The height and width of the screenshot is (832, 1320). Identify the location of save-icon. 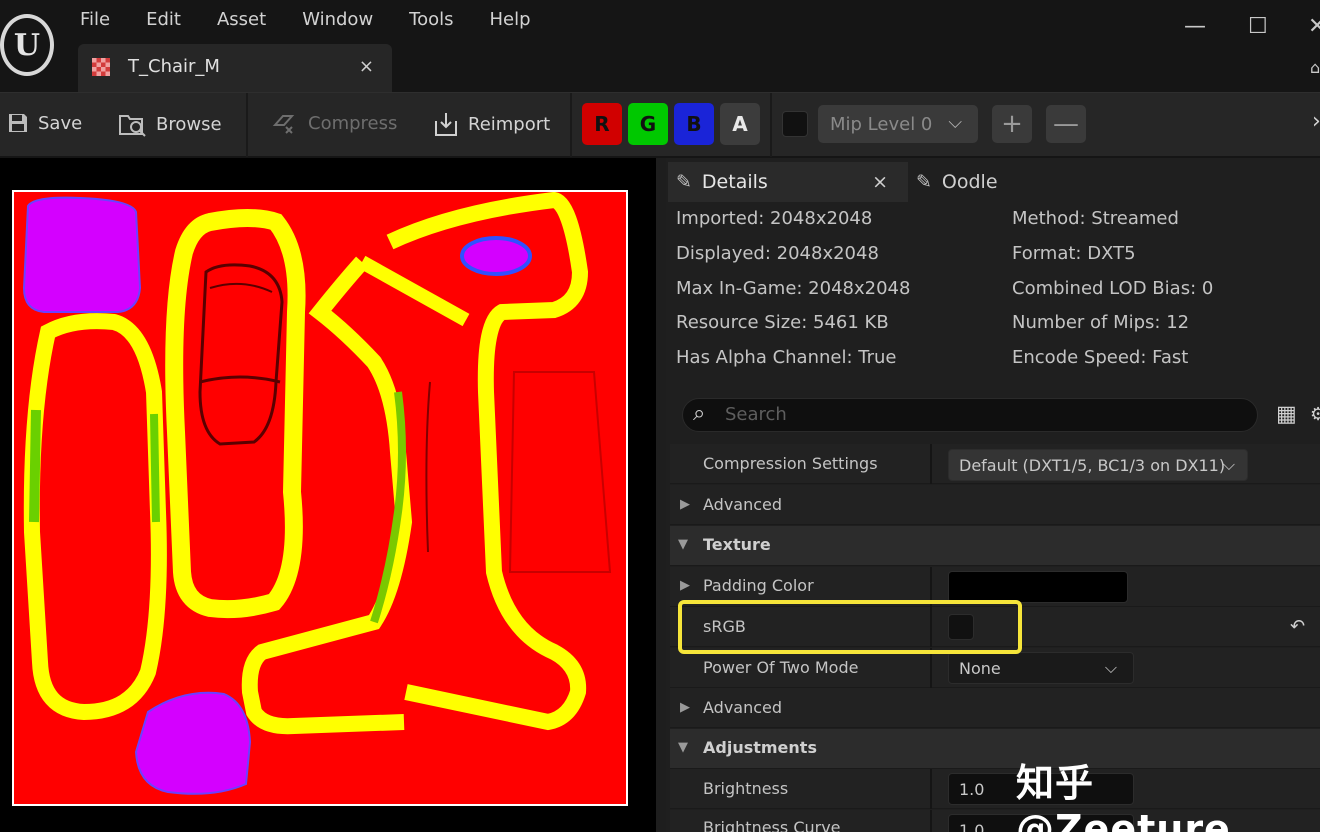
(18, 123).